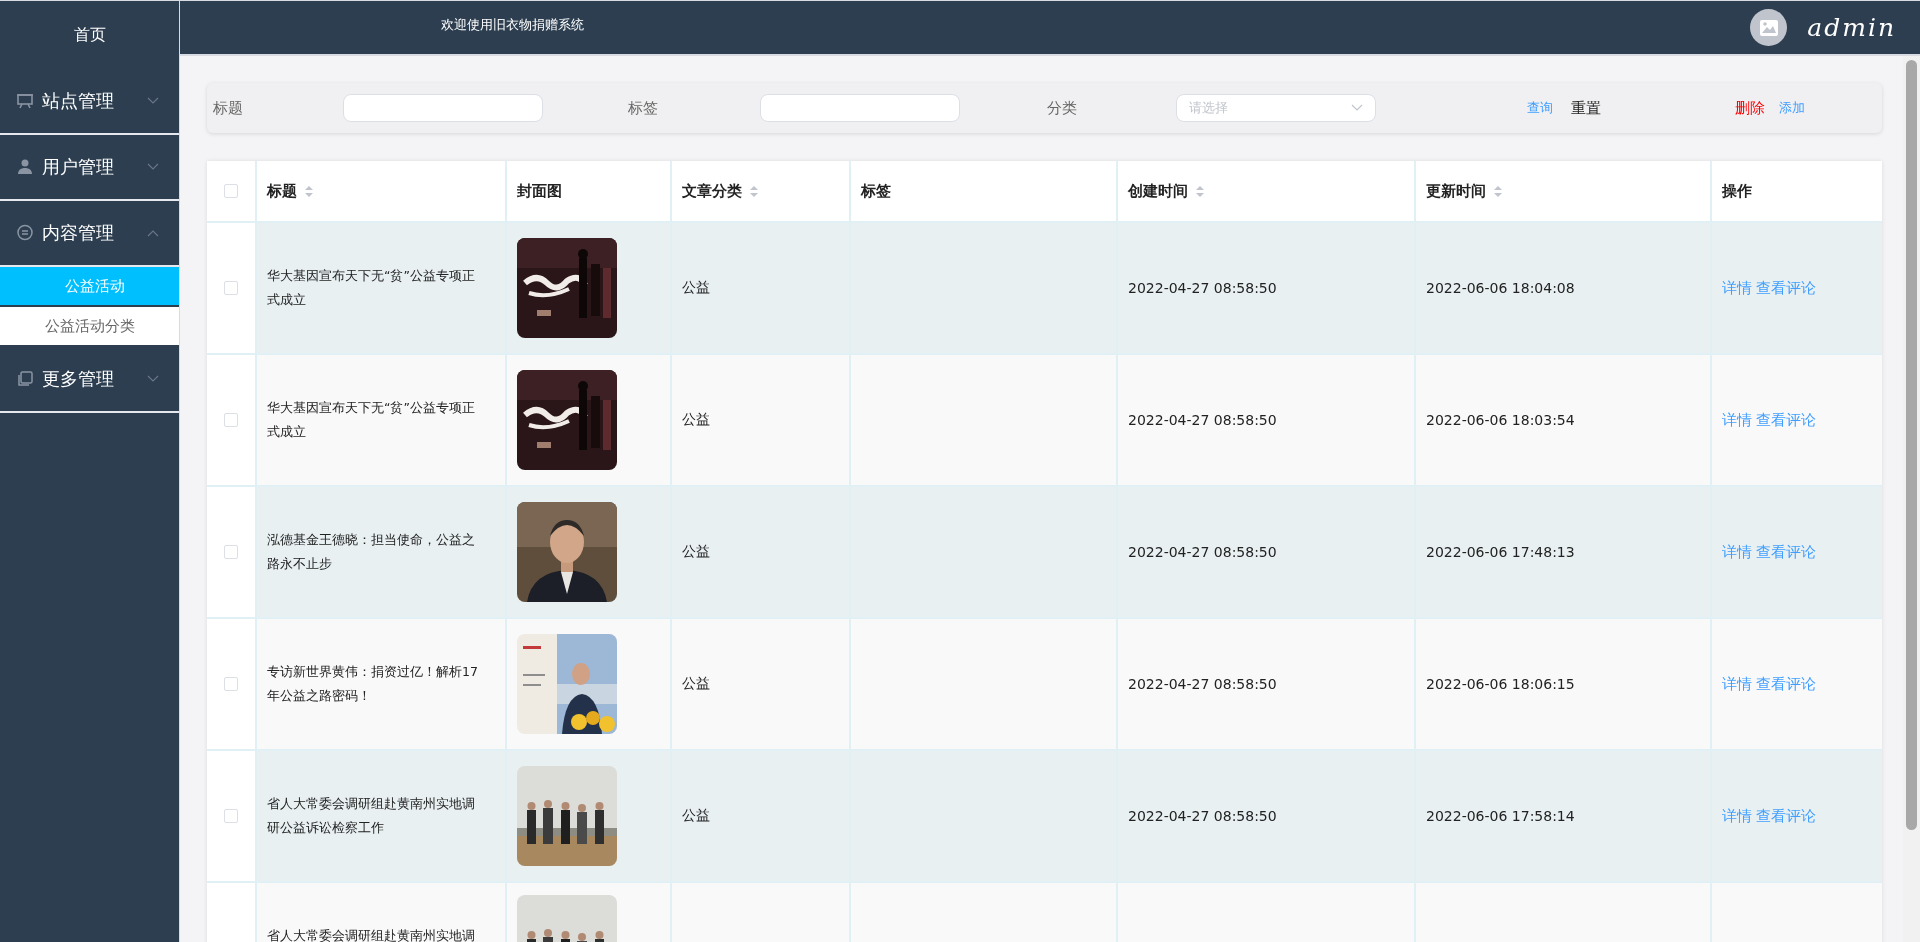 This screenshot has width=1920, height=942. What do you see at coordinates (513, 24) in the screenshot?
I see `system-title: 欢迎使用旧衣物捐赠系统` at bounding box center [513, 24].